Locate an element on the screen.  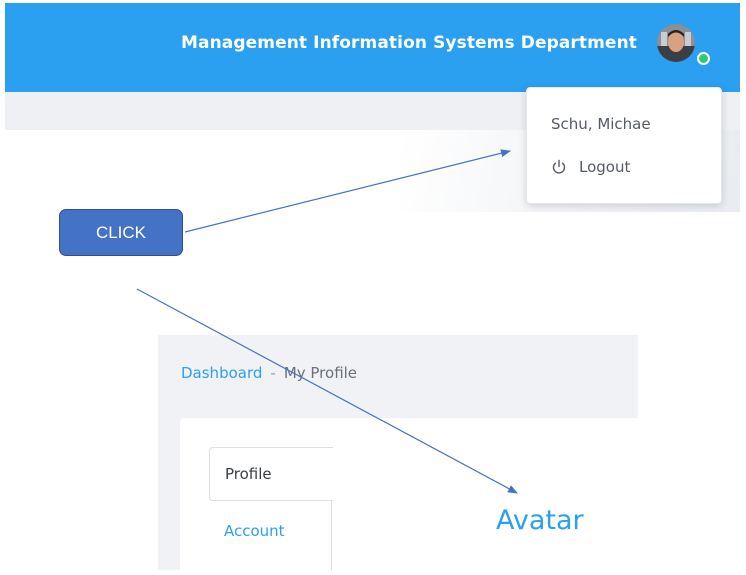
avatar-photo-icon is located at coordinates (676, 43).